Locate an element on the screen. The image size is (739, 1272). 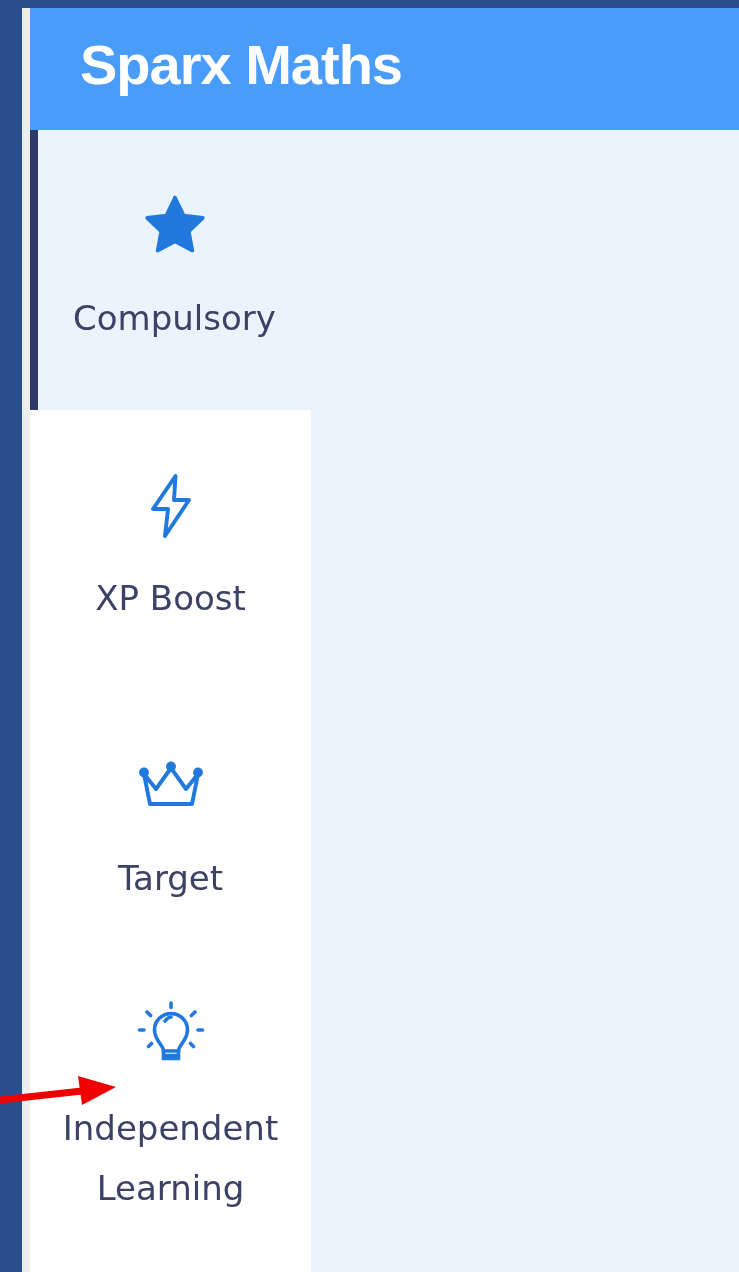
nav-item: Compulsory is located at coordinates (170, 270).